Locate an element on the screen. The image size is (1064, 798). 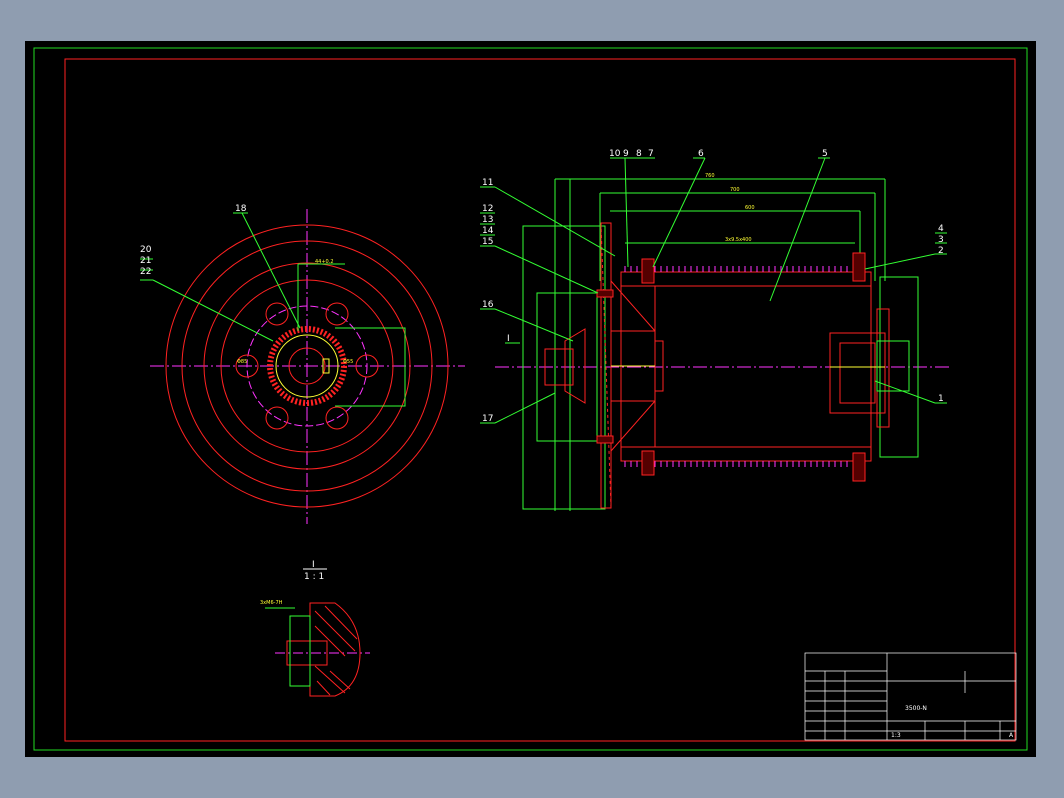
end-view: 44+0.2 Φ85 Φ55 is located at coordinates (307, 366).